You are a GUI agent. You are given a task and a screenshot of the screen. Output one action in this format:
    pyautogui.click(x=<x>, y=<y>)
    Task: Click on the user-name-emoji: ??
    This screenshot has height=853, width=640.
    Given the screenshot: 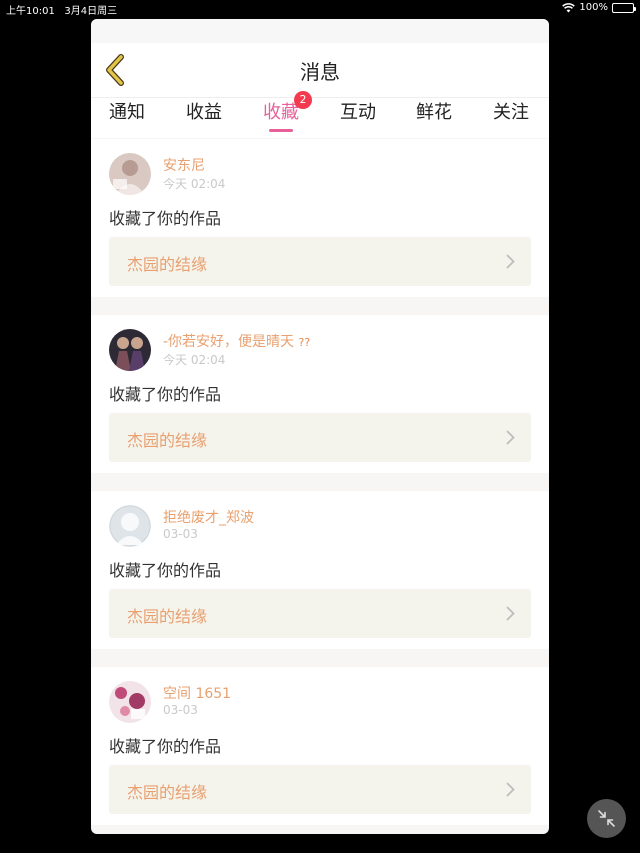 What is the action you would take?
    pyautogui.click(x=304, y=342)
    